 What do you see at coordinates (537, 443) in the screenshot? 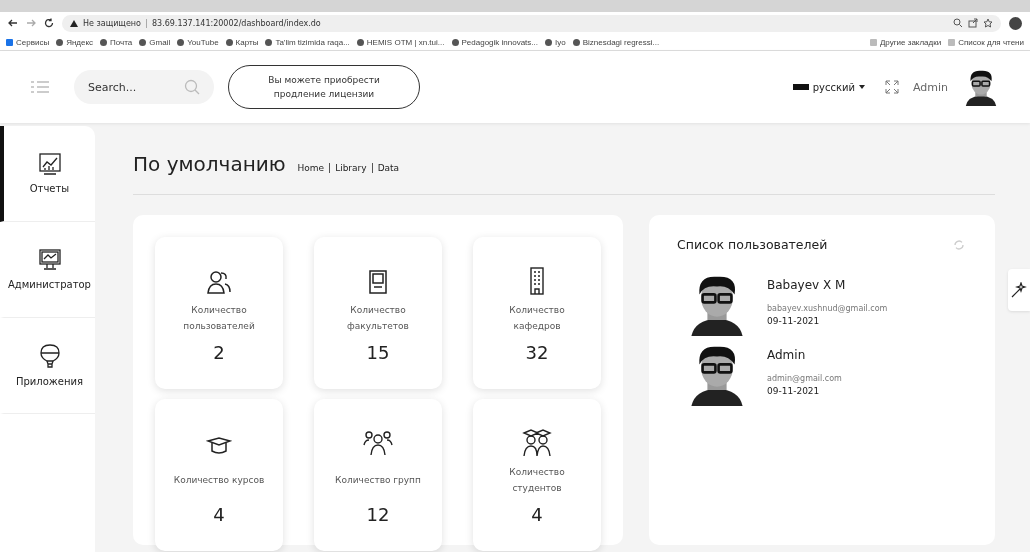
I see `students-icon` at bounding box center [537, 443].